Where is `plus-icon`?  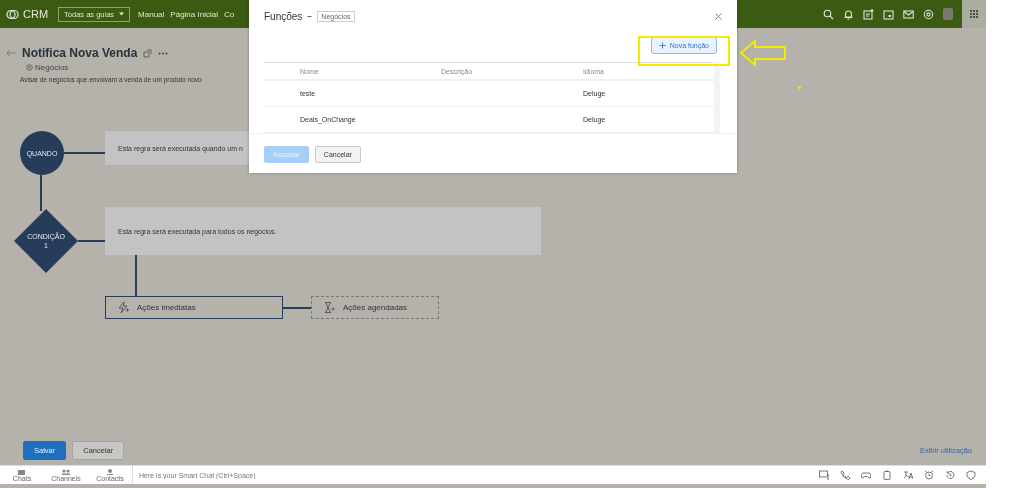
plus-icon is located at coordinates (662, 45).